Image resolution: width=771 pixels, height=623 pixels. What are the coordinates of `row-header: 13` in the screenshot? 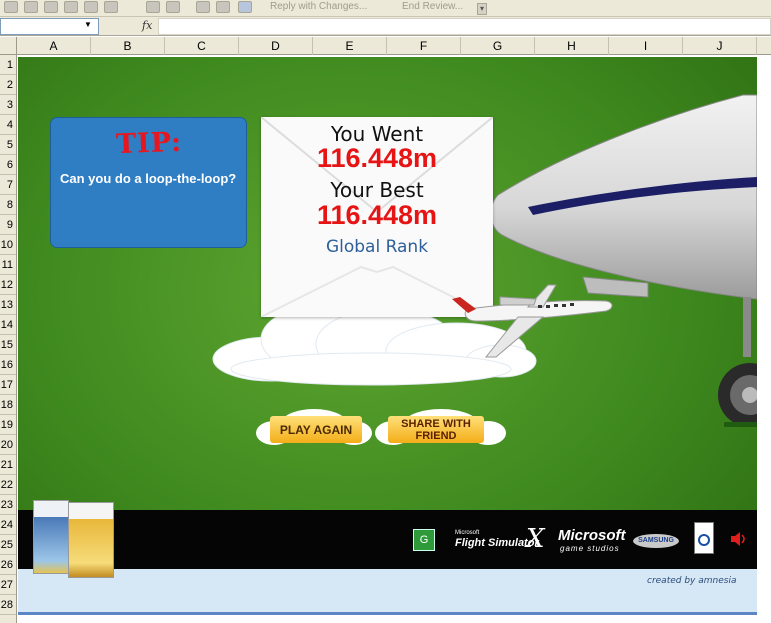 It's located at (8, 305).